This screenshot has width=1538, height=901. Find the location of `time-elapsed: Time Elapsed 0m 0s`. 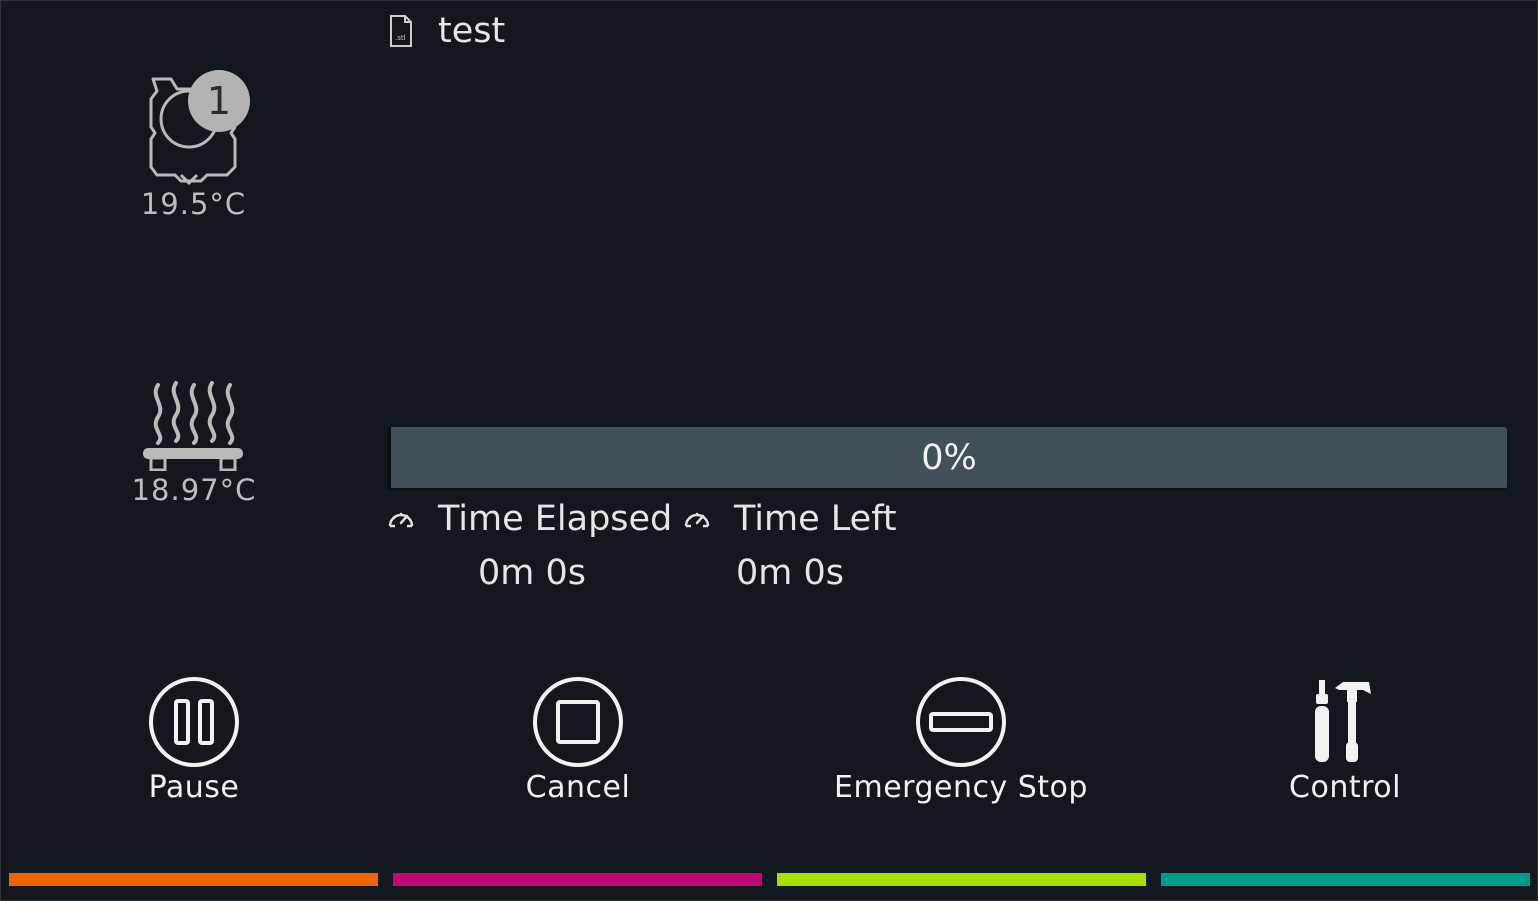

time-elapsed: Time Elapsed 0m 0s is located at coordinates (529, 545).